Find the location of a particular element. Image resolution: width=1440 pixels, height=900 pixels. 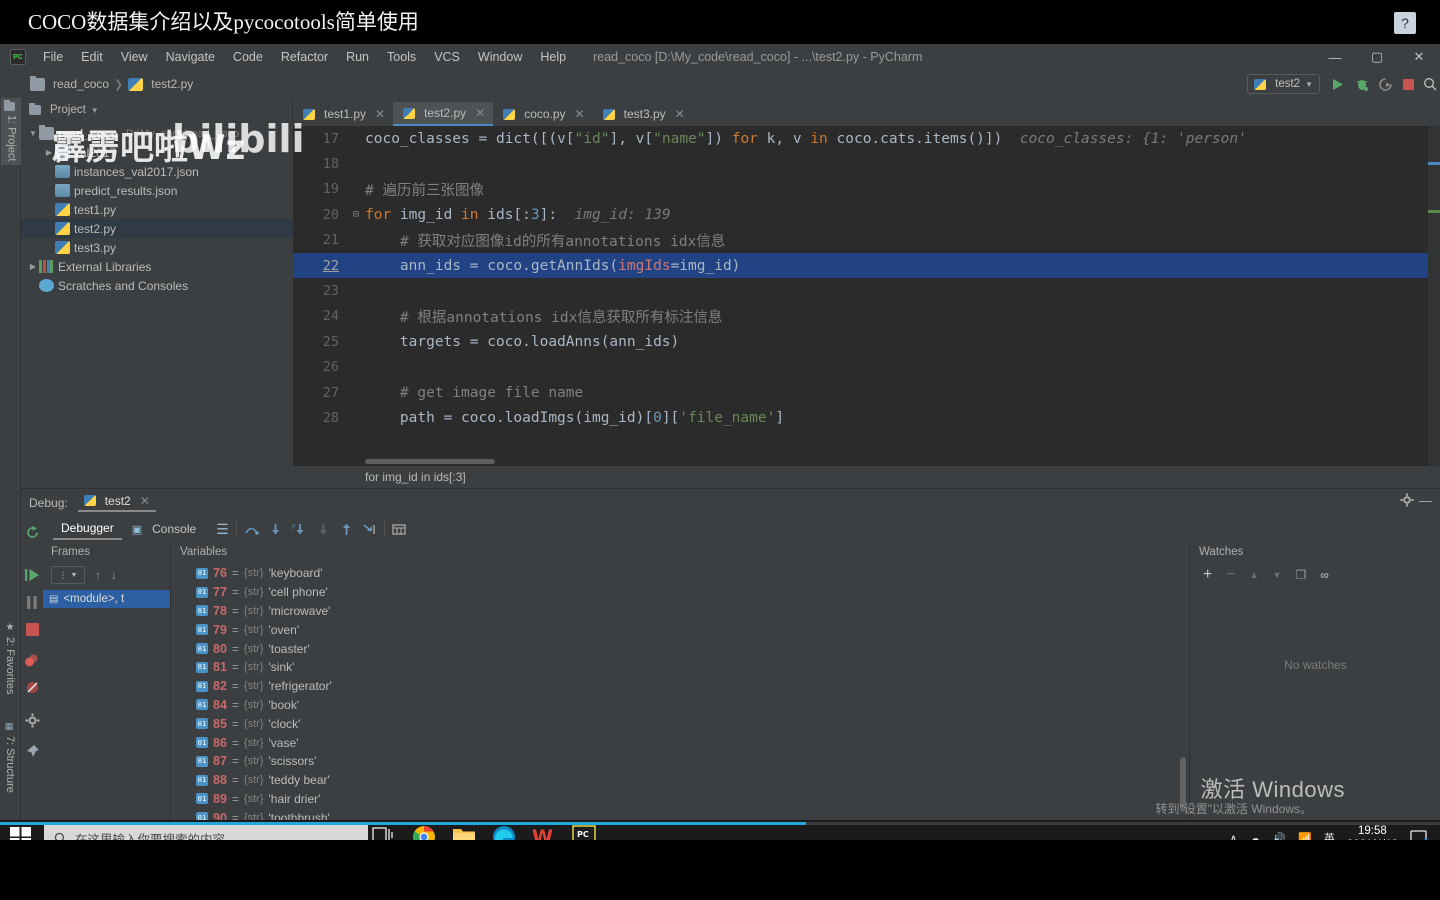

run-coverage-button is located at coordinates (1385, 84).